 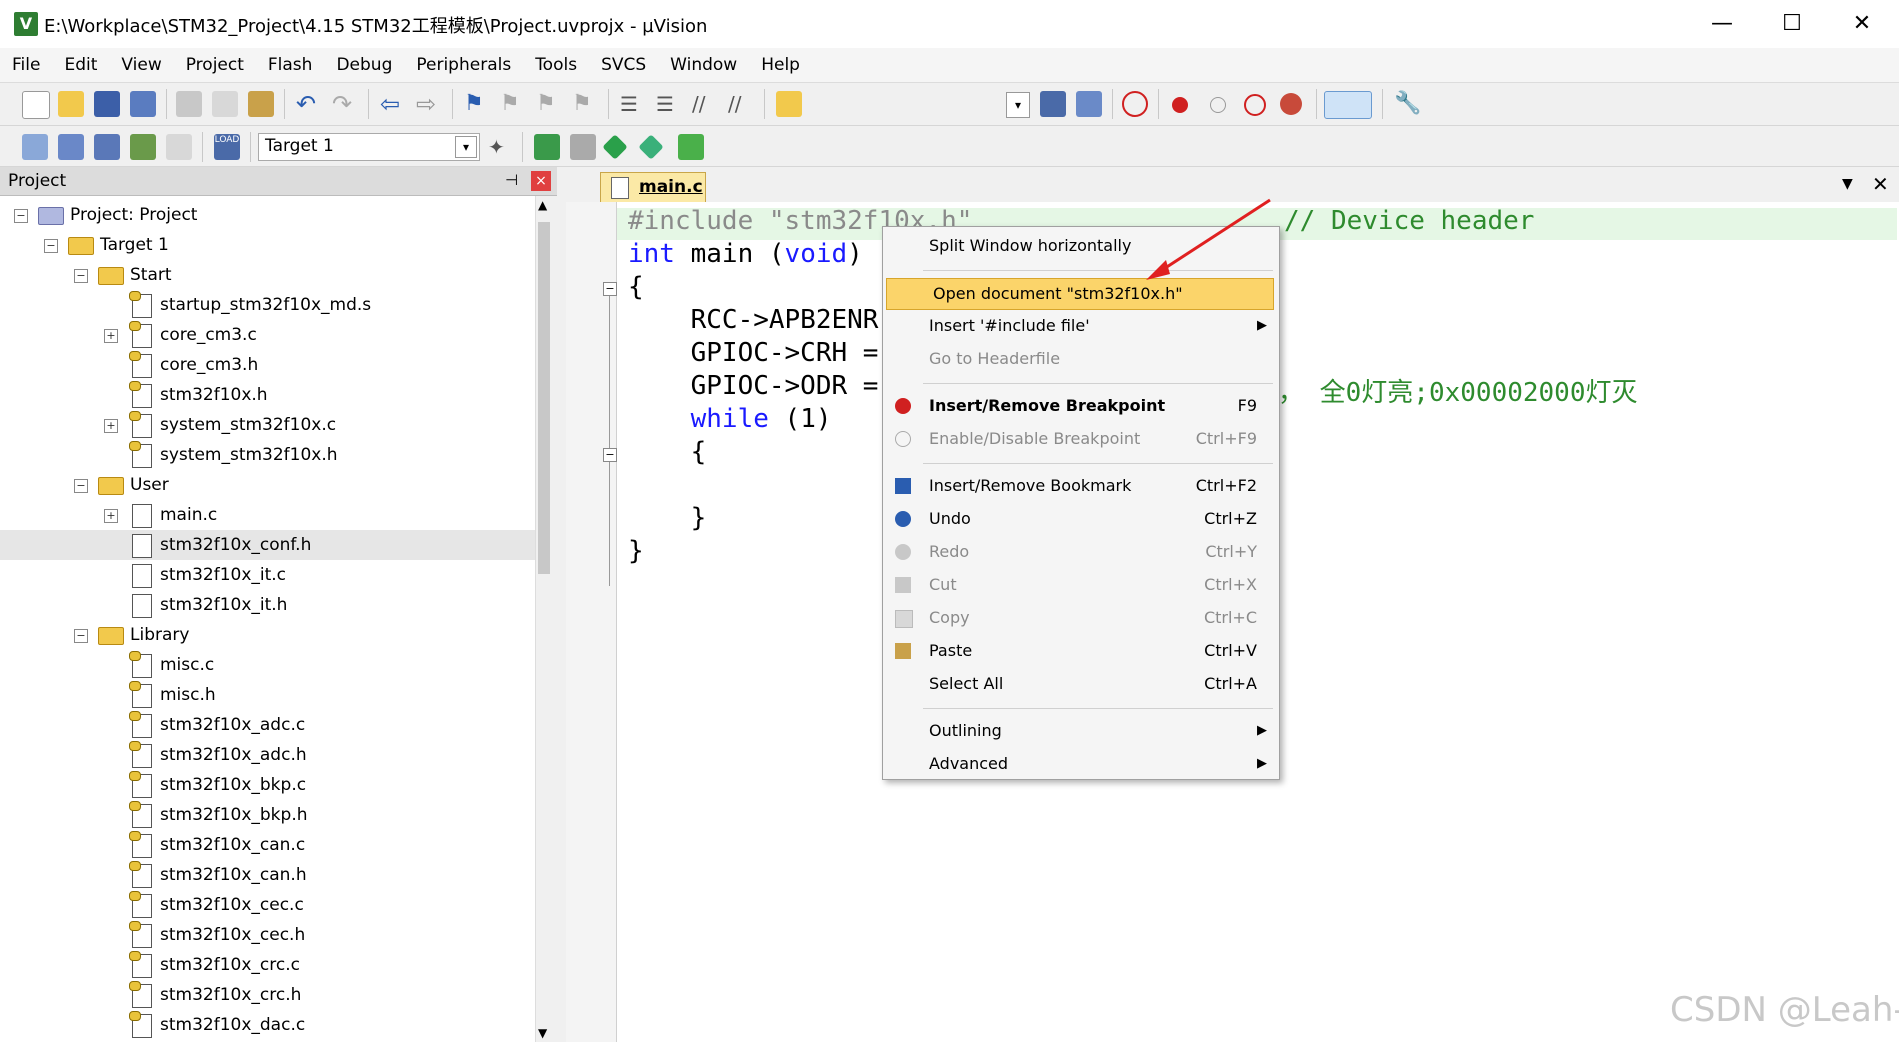 What do you see at coordinates (111, 336) in the screenshot?
I see `expand-icon: +` at bounding box center [111, 336].